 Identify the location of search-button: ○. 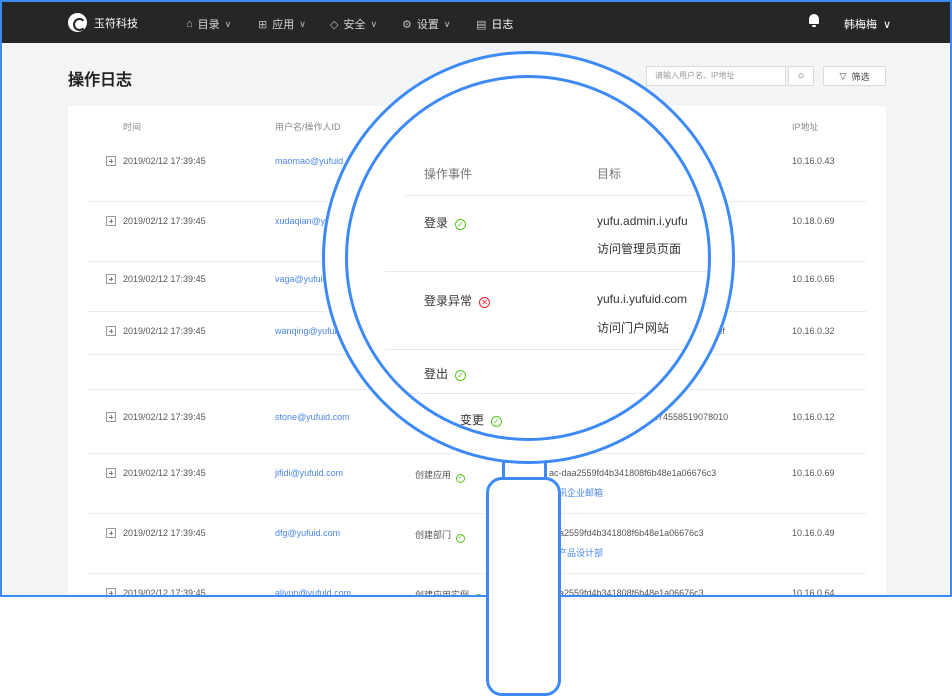
(801, 76).